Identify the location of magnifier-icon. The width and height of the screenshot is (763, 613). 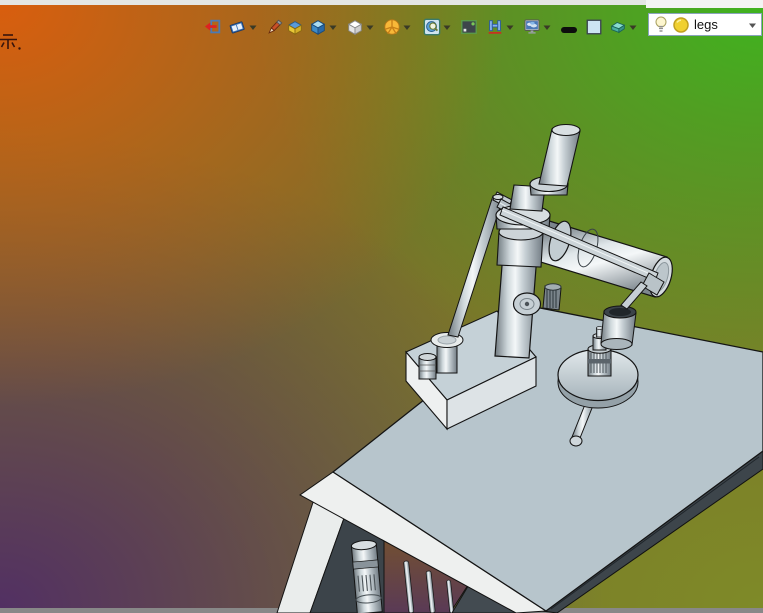
(432, 27).